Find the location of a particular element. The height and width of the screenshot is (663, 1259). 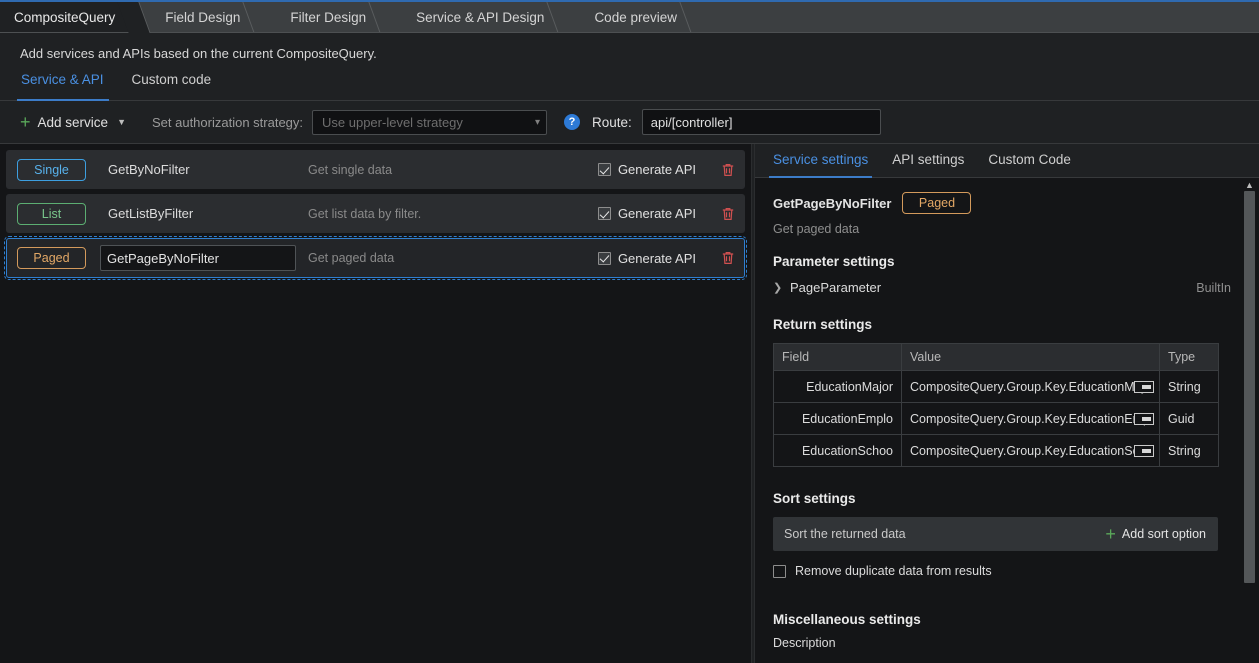

help-icon: ? is located at coordinates (572, 122).